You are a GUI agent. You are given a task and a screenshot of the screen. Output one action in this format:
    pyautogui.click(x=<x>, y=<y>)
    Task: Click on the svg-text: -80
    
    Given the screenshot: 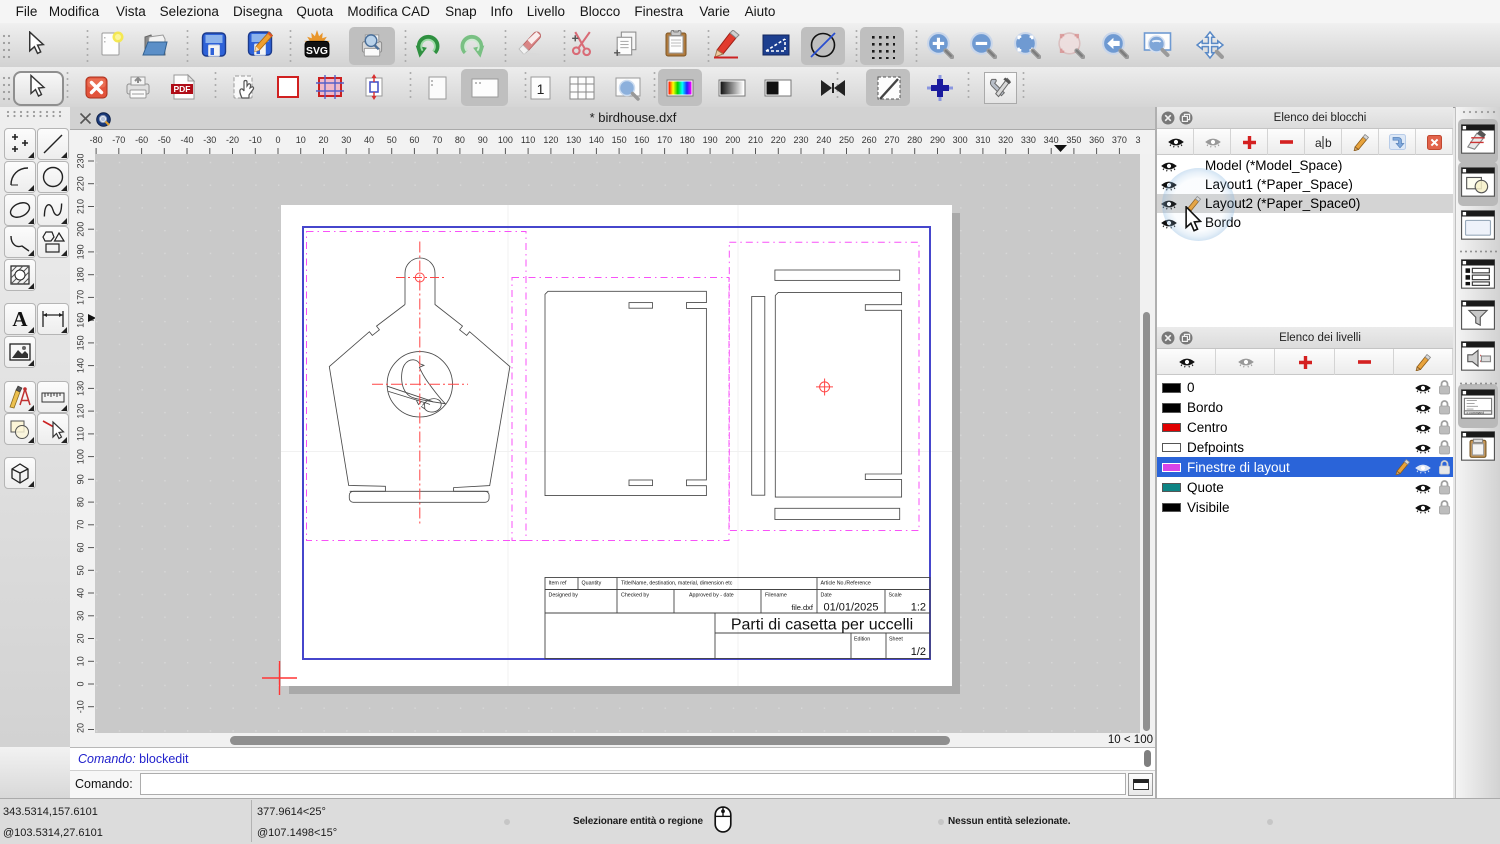 What is the action you would take?
    pyautogui.click(x=96, y=140)
    